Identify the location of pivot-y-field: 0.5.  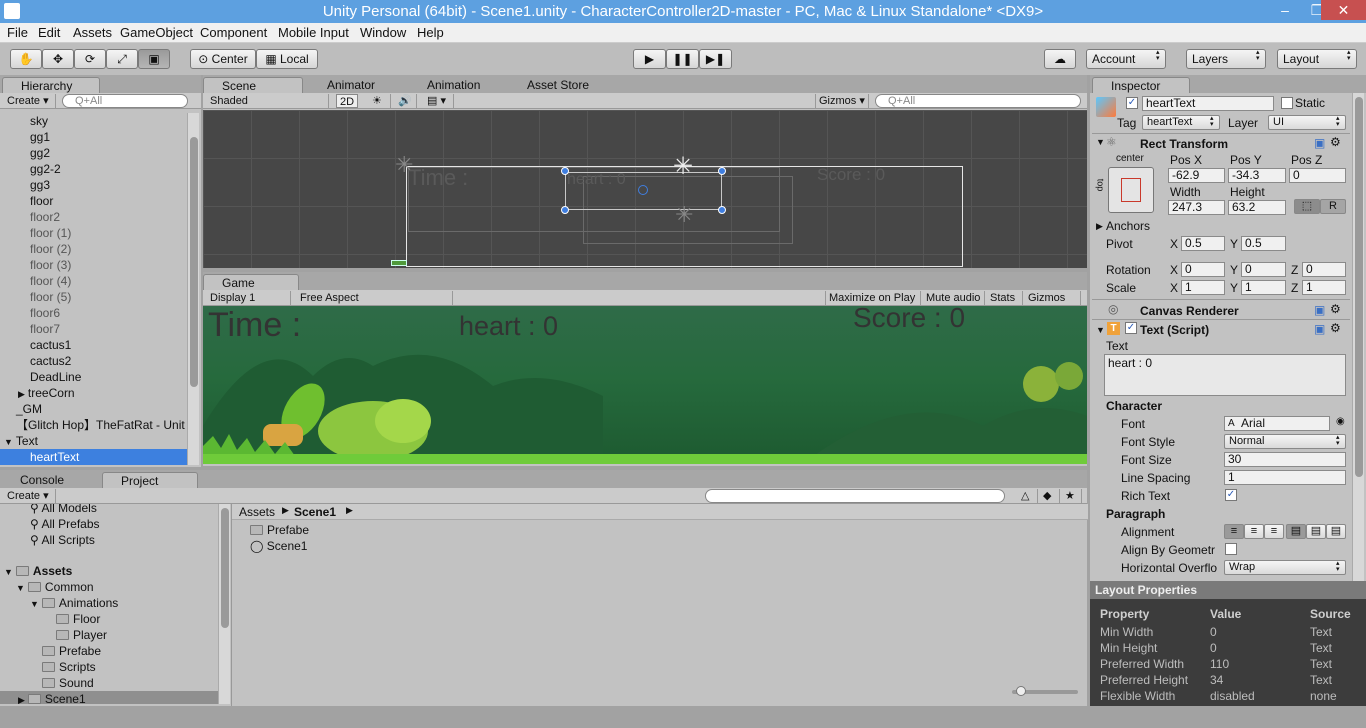
(1263, 243).